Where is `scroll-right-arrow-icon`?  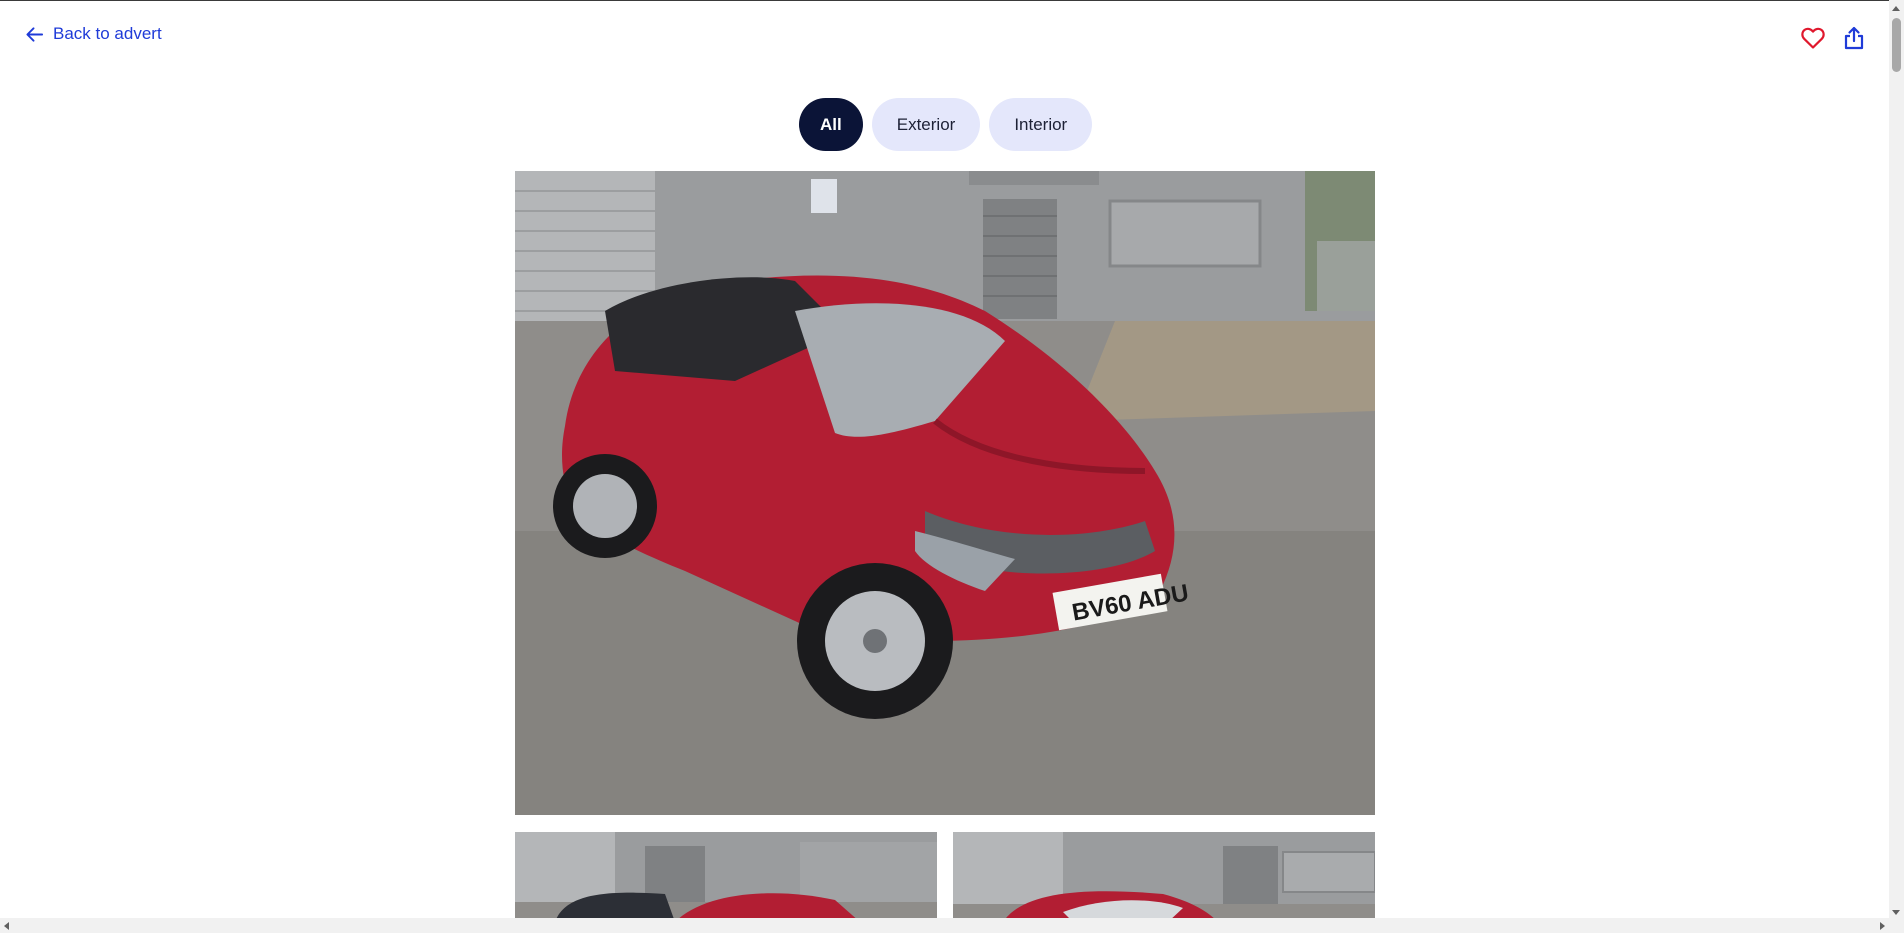
scroll-right-arrow-icon is located at coordinates (1882, 926).